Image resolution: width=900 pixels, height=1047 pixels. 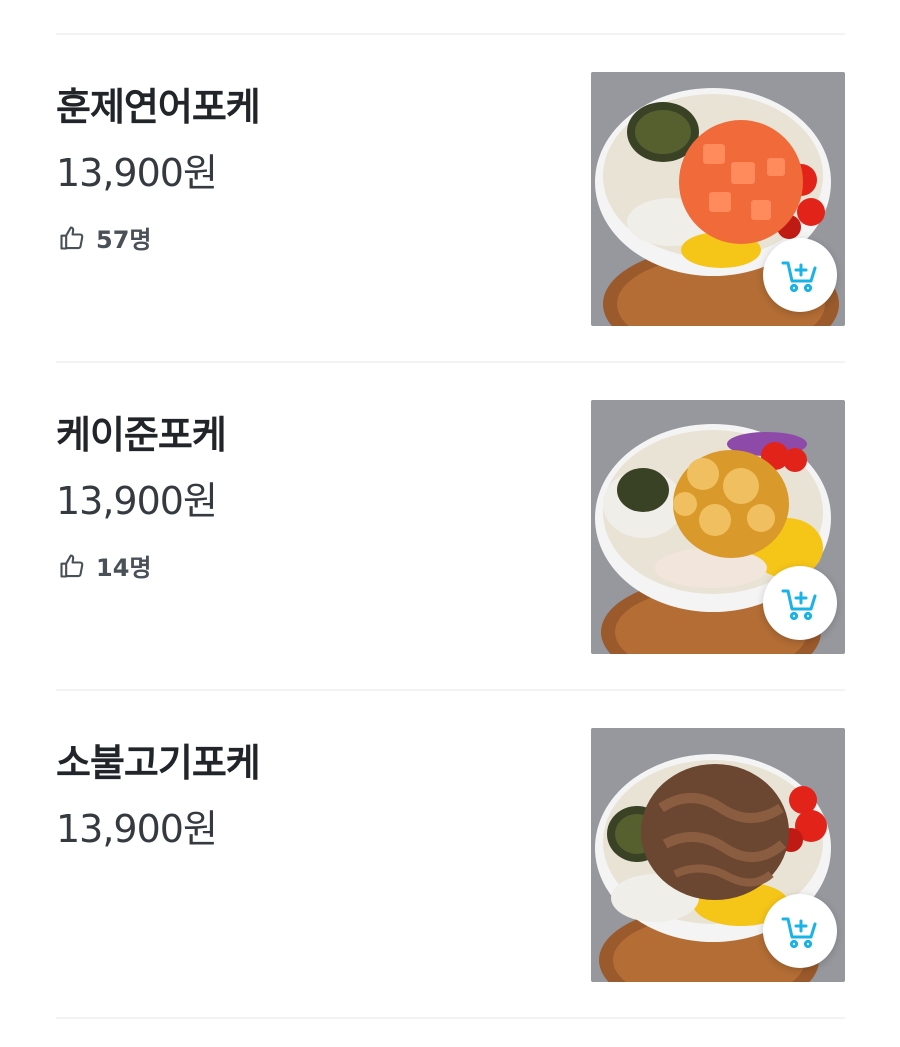 What do you see at coordinates (450, 1018) in the screenshot?
I see `divider-bottom` at bounding box center [450, 1018].